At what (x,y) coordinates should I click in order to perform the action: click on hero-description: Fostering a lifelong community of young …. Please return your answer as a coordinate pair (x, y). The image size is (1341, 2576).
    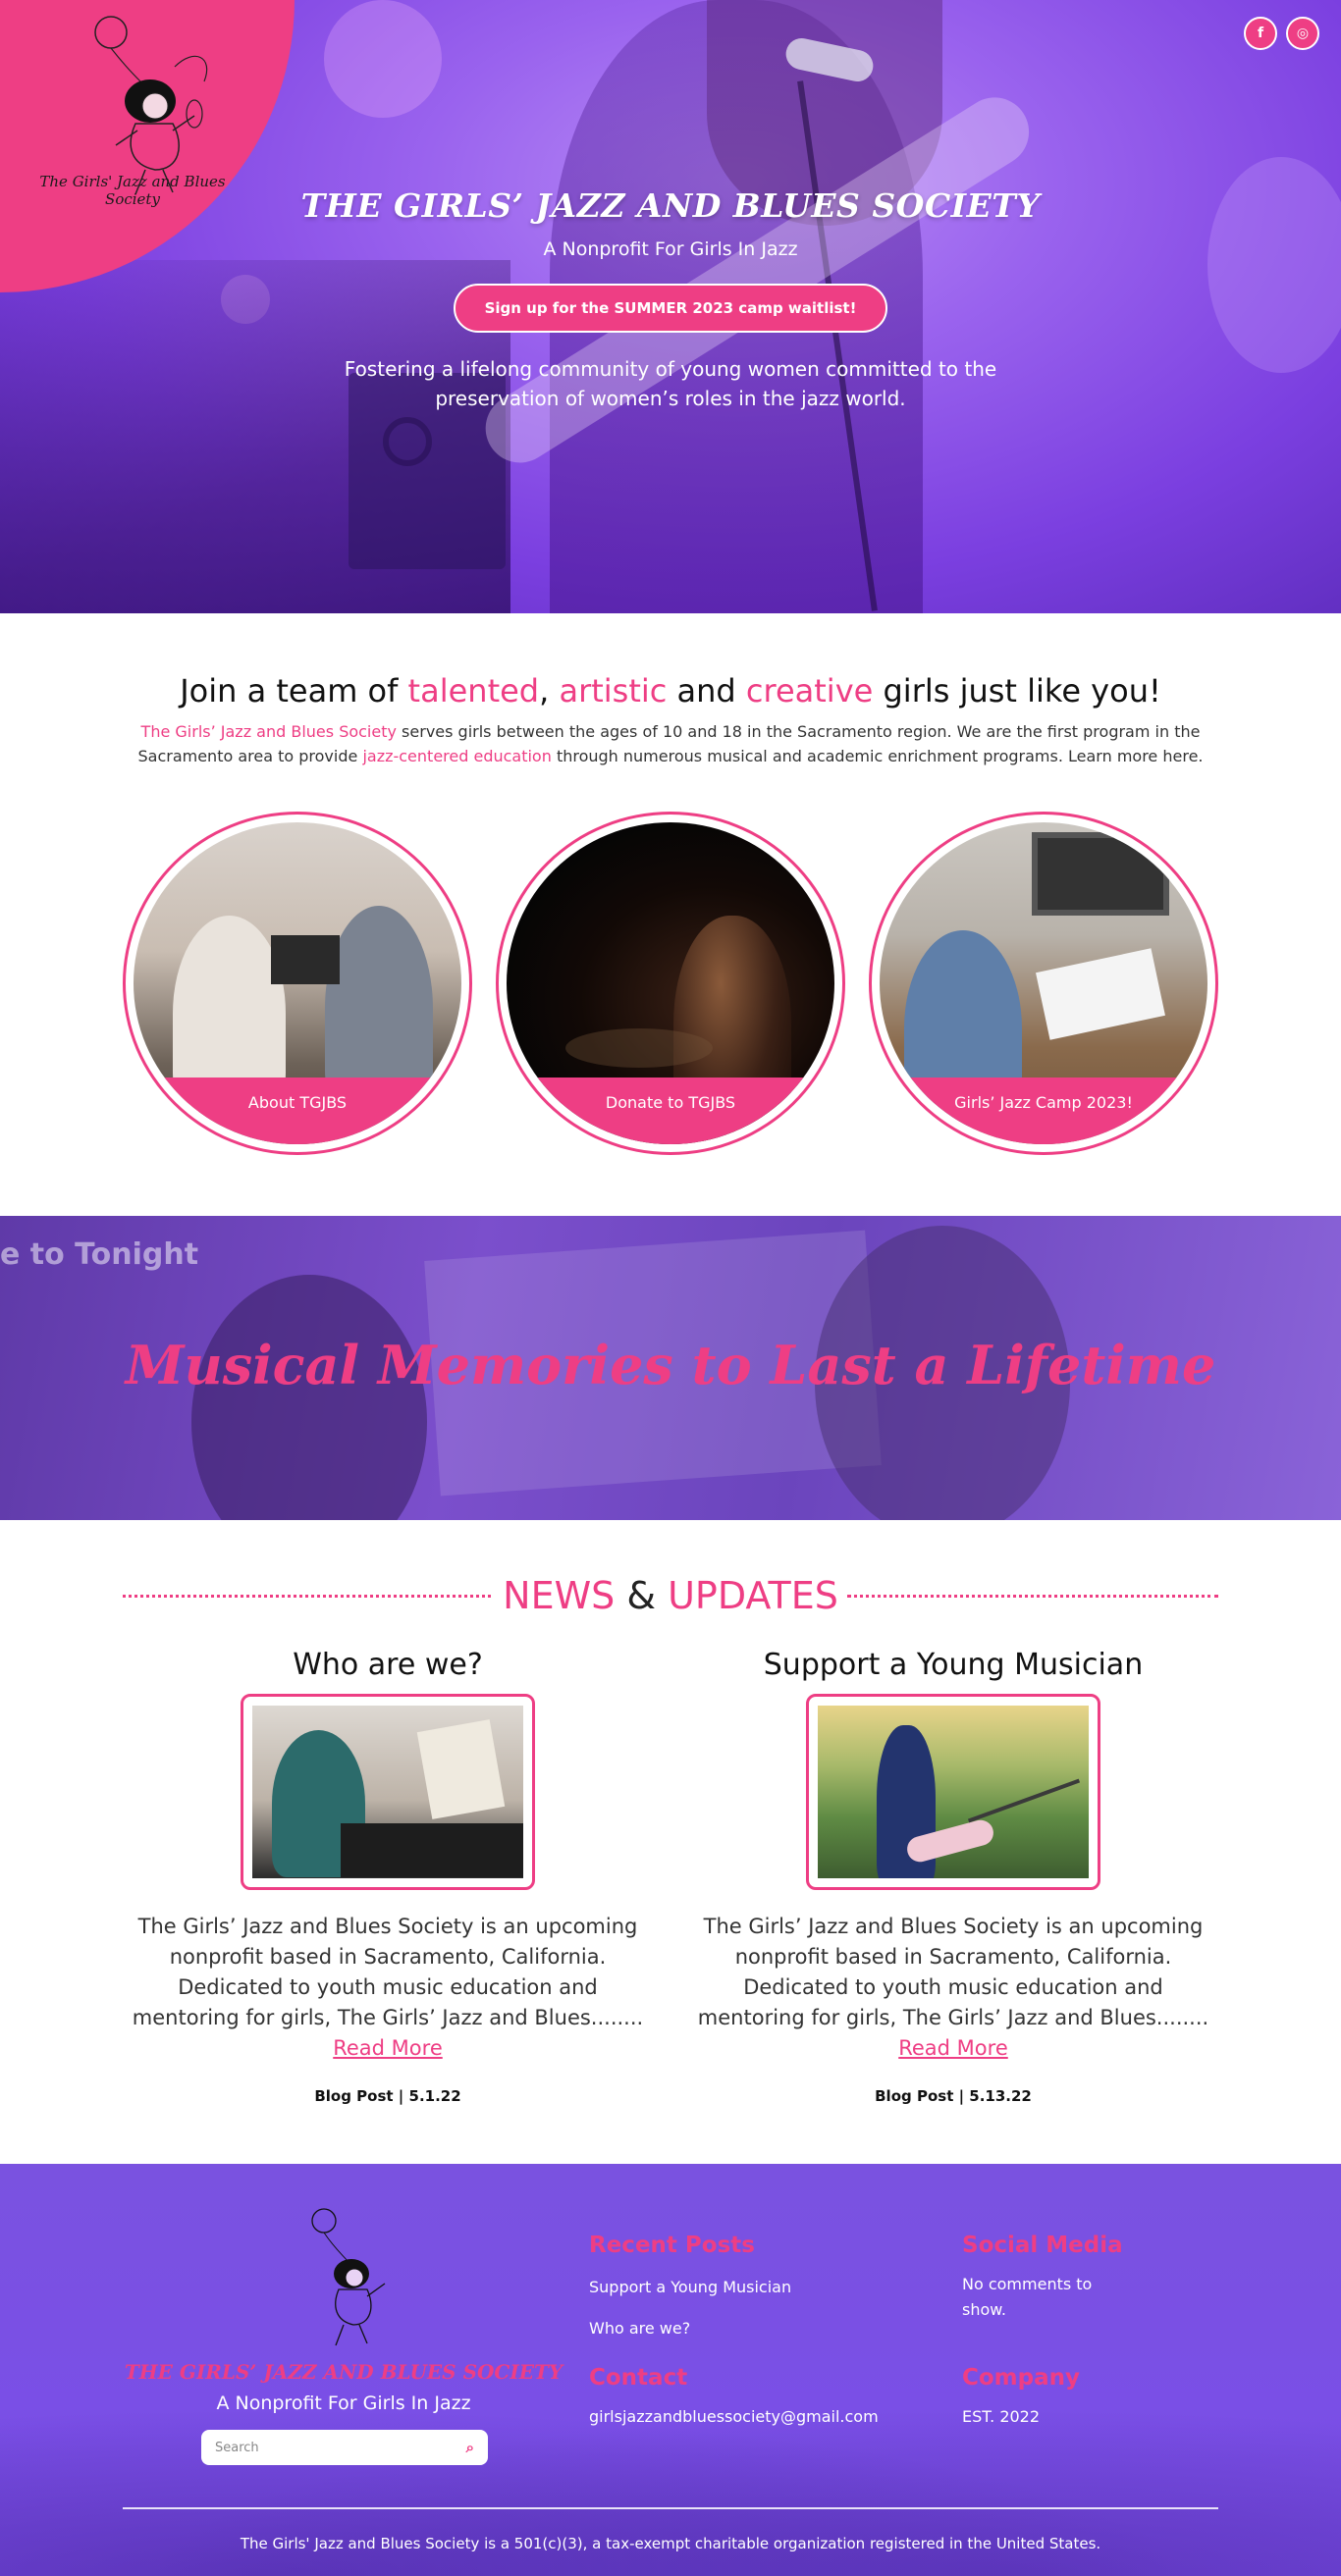
    Looking at the image, I should click on (670, 383).